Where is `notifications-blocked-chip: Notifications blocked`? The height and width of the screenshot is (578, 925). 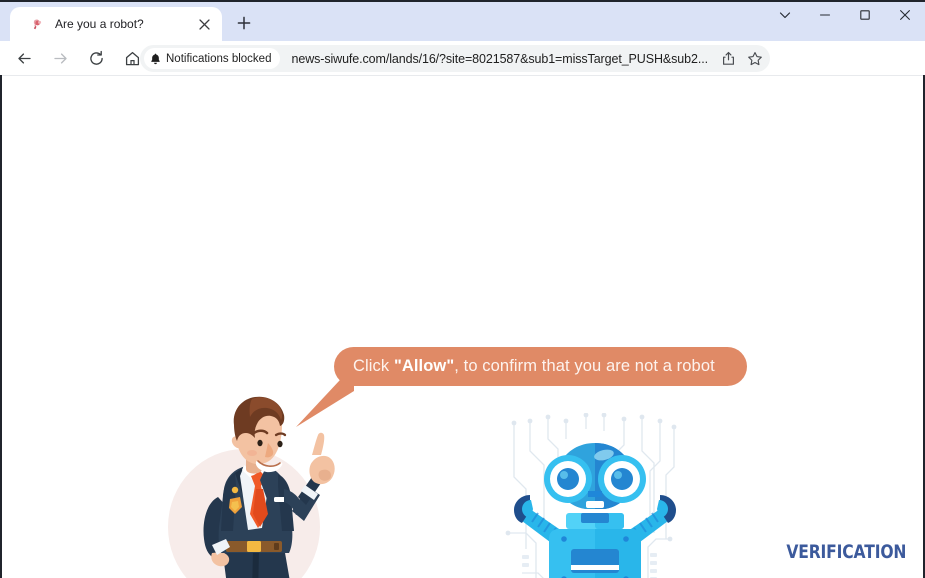 notifications-blocked-chip: Notifications blocked is located at coordinates (212, 58).